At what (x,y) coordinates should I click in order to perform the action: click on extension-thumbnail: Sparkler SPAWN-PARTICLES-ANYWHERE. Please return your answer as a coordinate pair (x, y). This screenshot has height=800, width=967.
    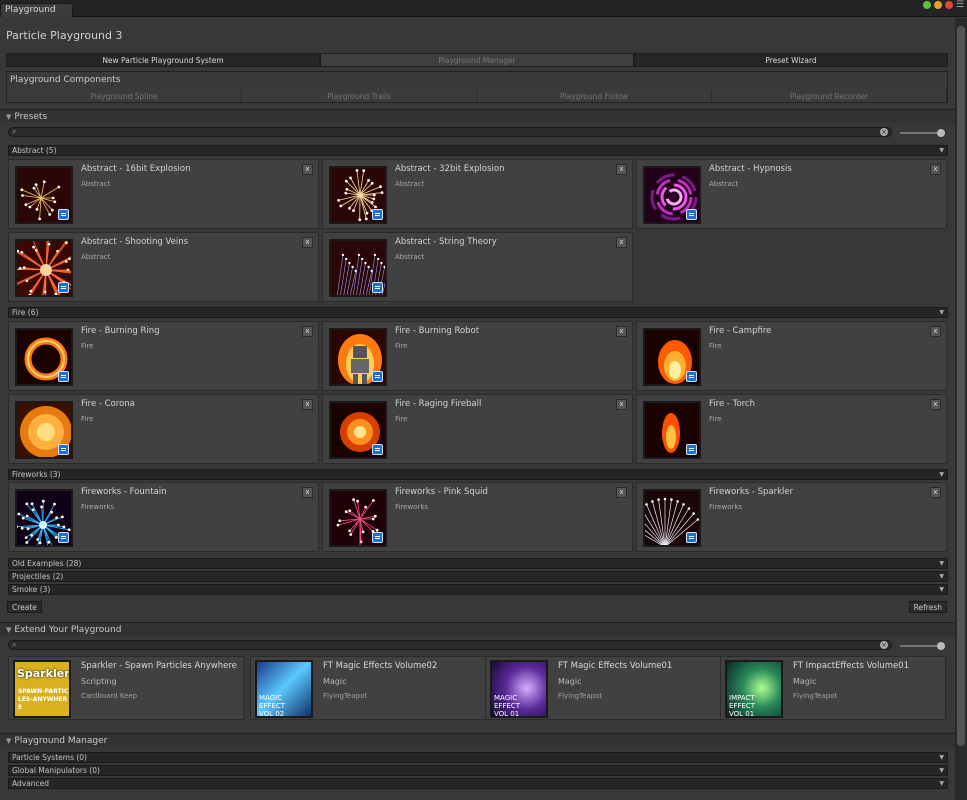
    Looking at the image, I should click on (42, 689).